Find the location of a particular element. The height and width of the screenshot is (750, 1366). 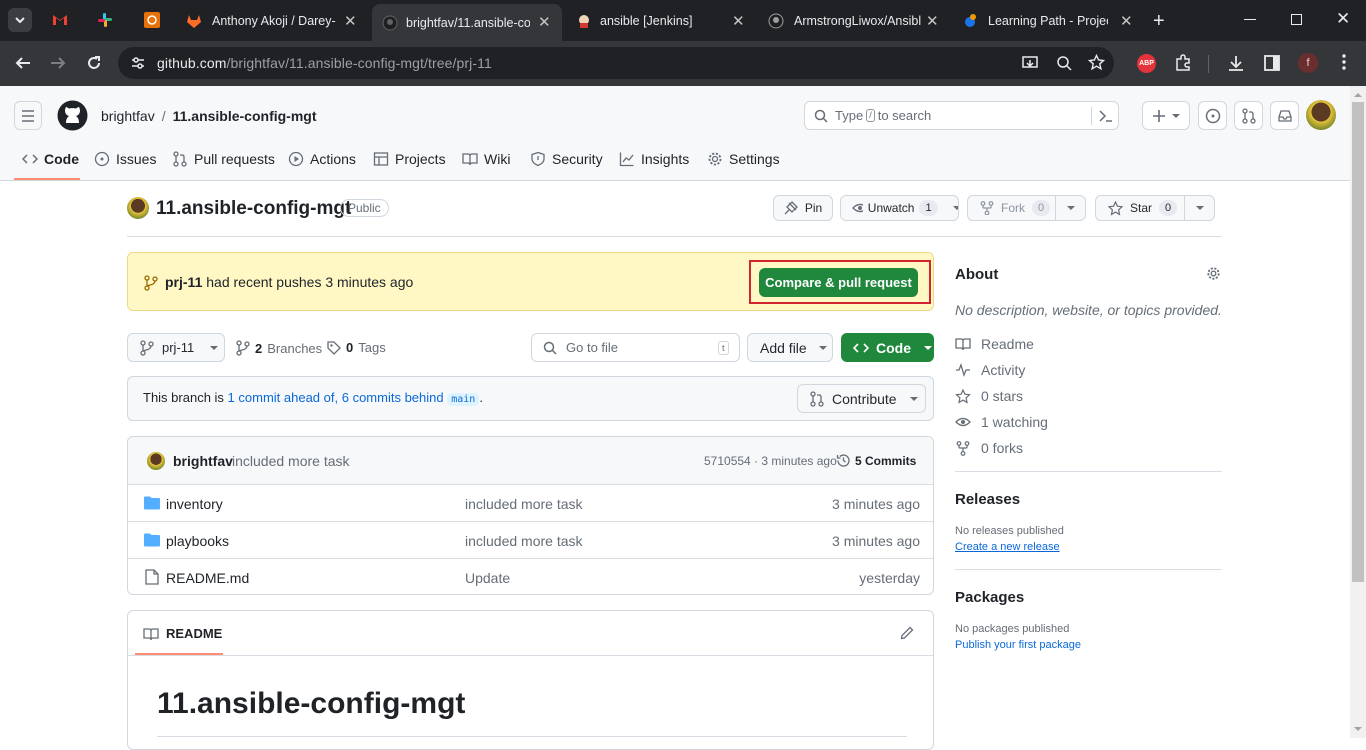

tab-gitlab: Anthony Akoji / Darey- ✕ is located at coordinates (273, 20).